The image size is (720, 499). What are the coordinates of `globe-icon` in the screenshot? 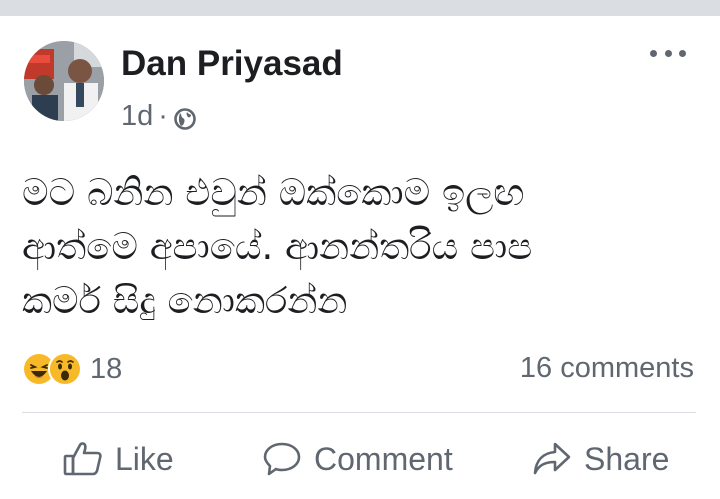 It's located at (185, 118).